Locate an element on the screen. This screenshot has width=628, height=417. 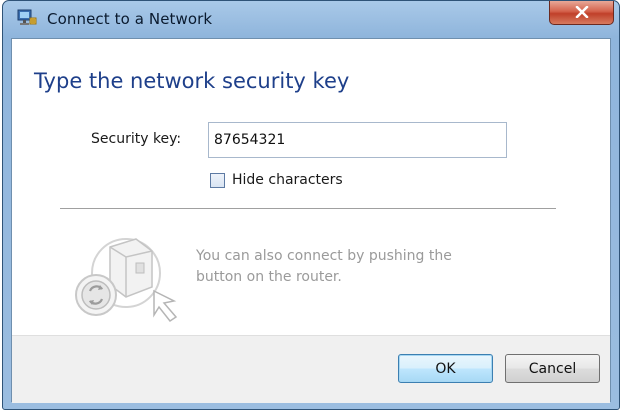
security-key-label: Security key: is located at coordinates (136, 139).